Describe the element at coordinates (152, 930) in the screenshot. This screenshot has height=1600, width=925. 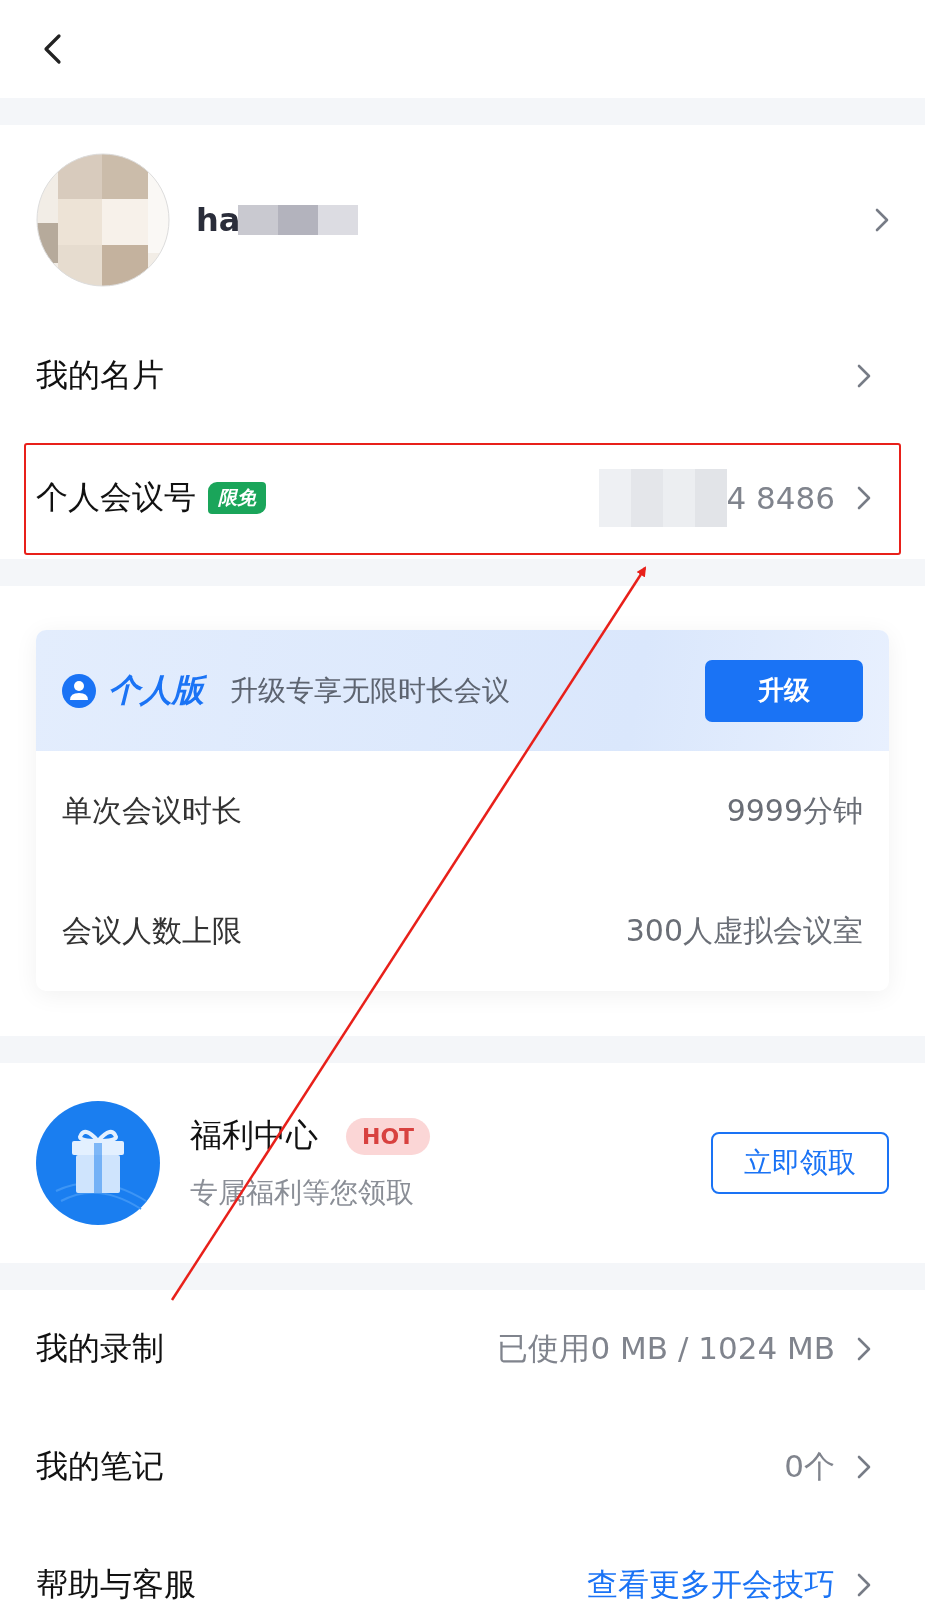
I see `plan-feature-label: 会议人数上限` at that location.